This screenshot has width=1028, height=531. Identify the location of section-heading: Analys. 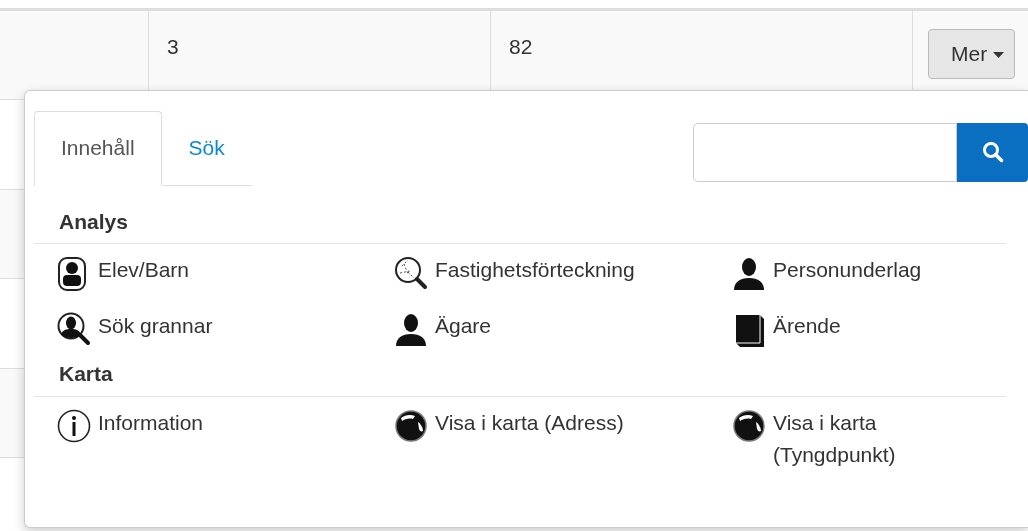
(520, 214).